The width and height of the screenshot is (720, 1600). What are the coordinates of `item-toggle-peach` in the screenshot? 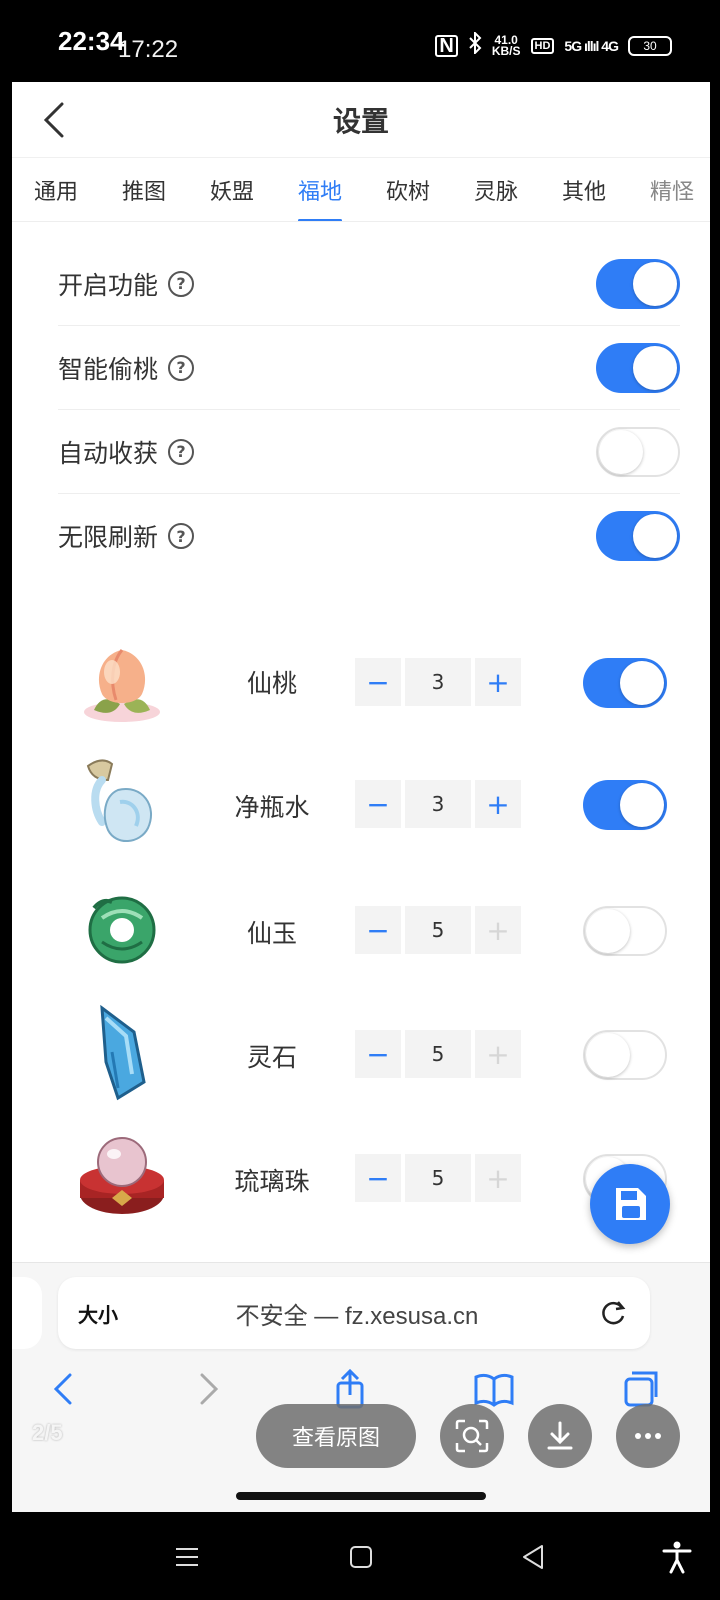 It's located at (625, 683).